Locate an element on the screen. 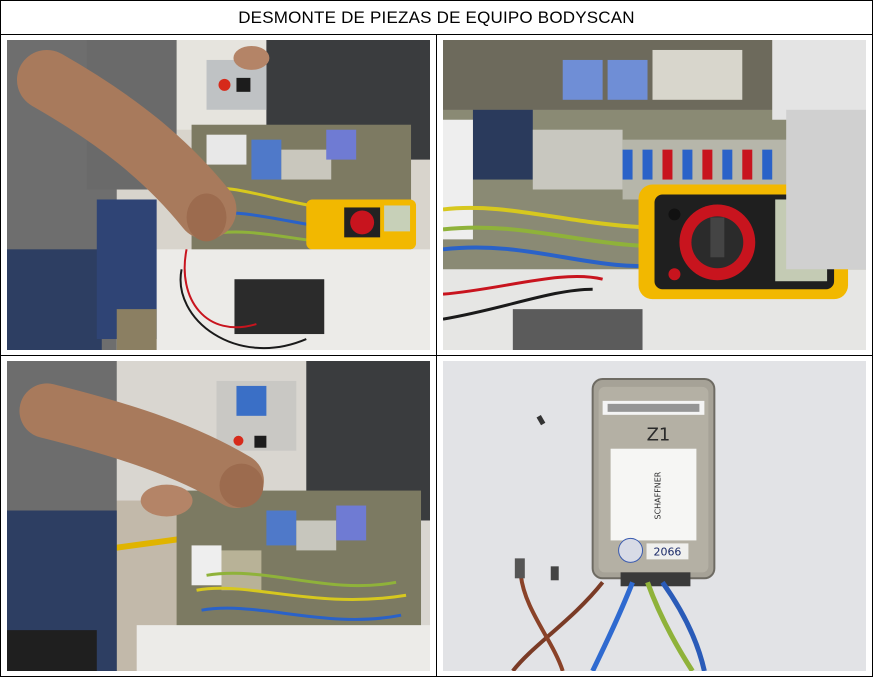 This screenshot has width=874, height=679. filter-component: Z1 SCHAFFNER 2066 is located at coordinates (653, 482).